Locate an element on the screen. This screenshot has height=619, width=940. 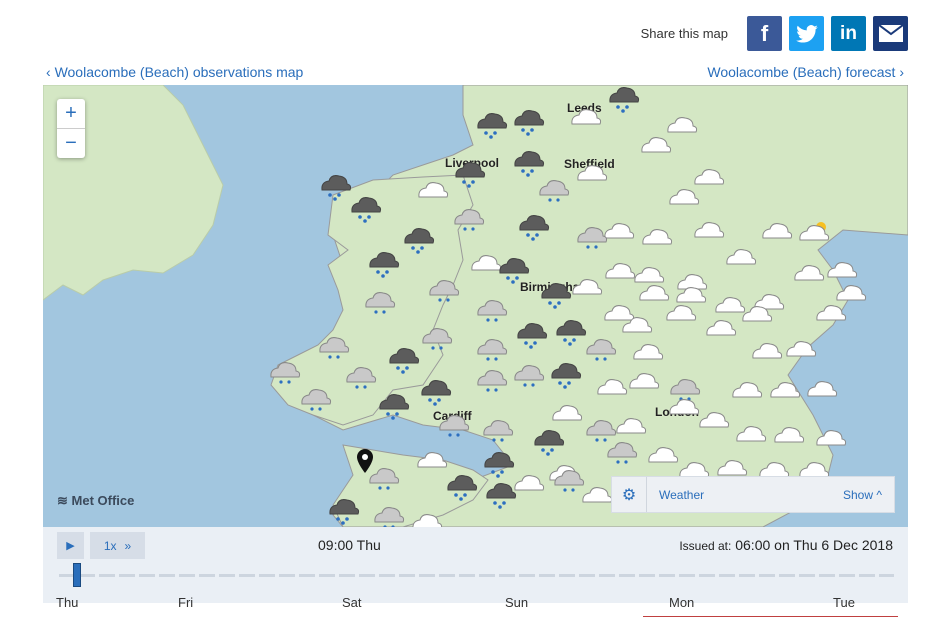
play-icon: ▶ is located at coordinates (70, 546).